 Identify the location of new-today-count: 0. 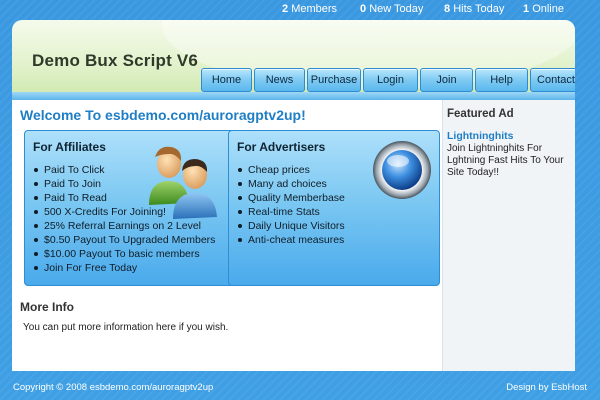
(363, 9).